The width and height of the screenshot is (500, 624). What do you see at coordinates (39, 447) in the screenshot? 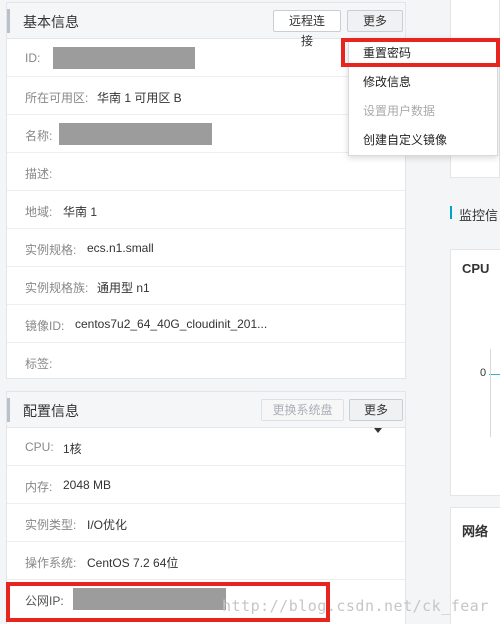
I see `label-cpu: CPU:` at bounding box center [39, 447].